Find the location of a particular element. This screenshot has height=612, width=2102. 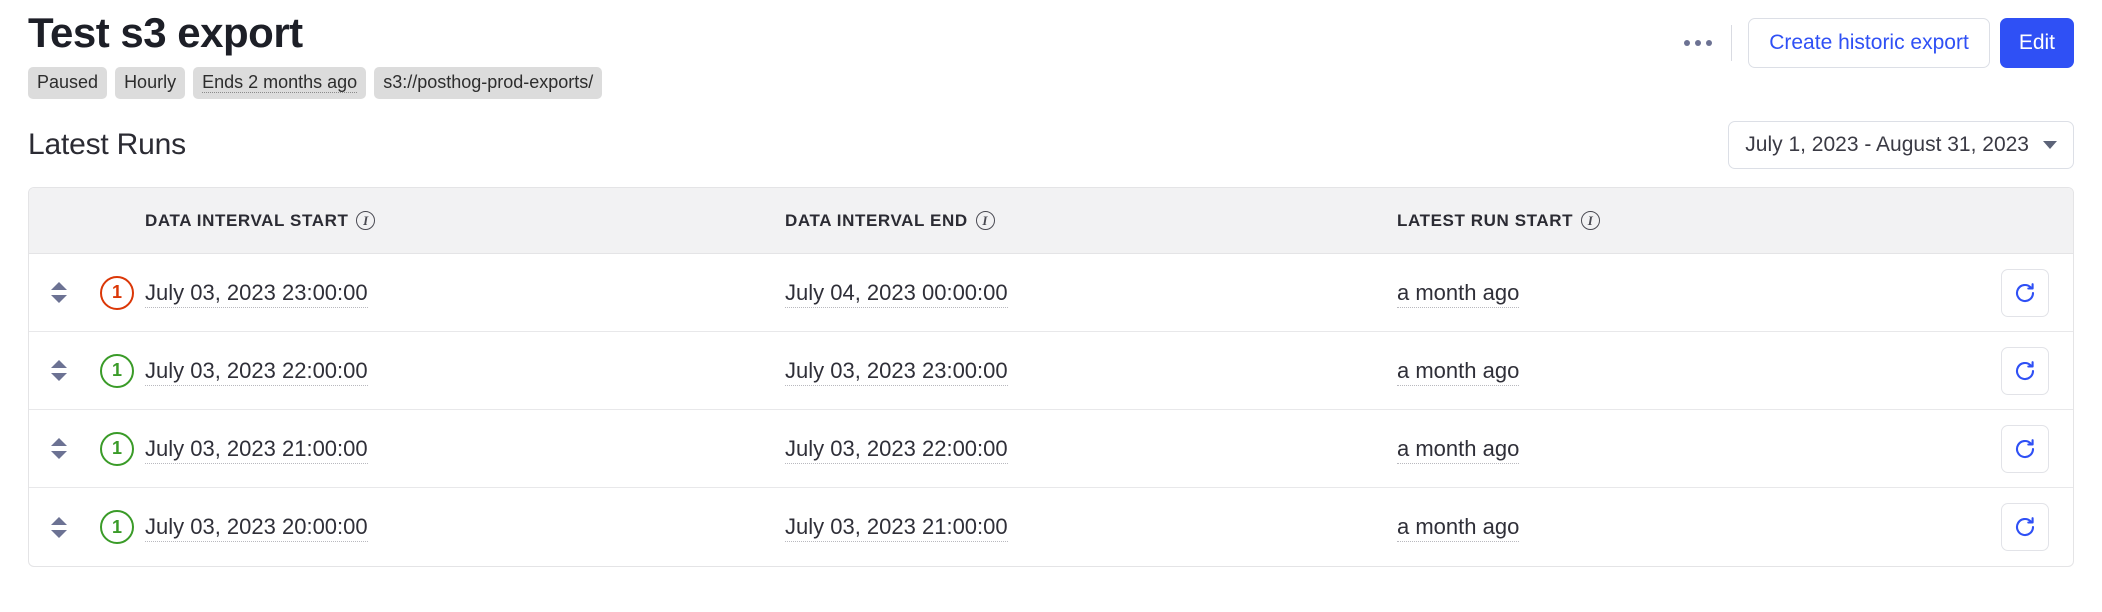

data-interval-end-cell: July 03, 2023 21:00:00 is located at coordinates (1091, 527).